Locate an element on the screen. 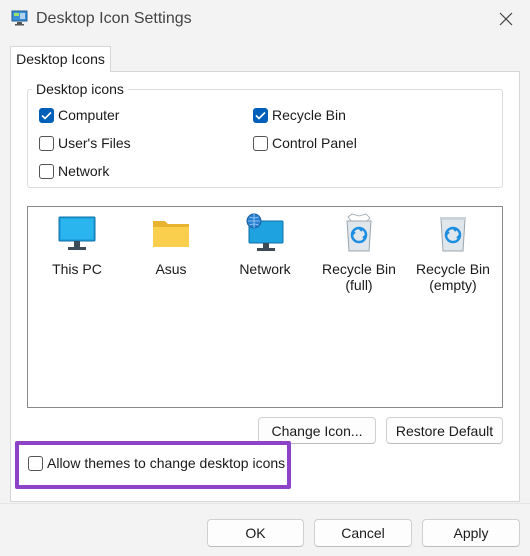 This screenshot has width=530, height=556. recycle-bin-full-icon is located at coordinates (359, 232).